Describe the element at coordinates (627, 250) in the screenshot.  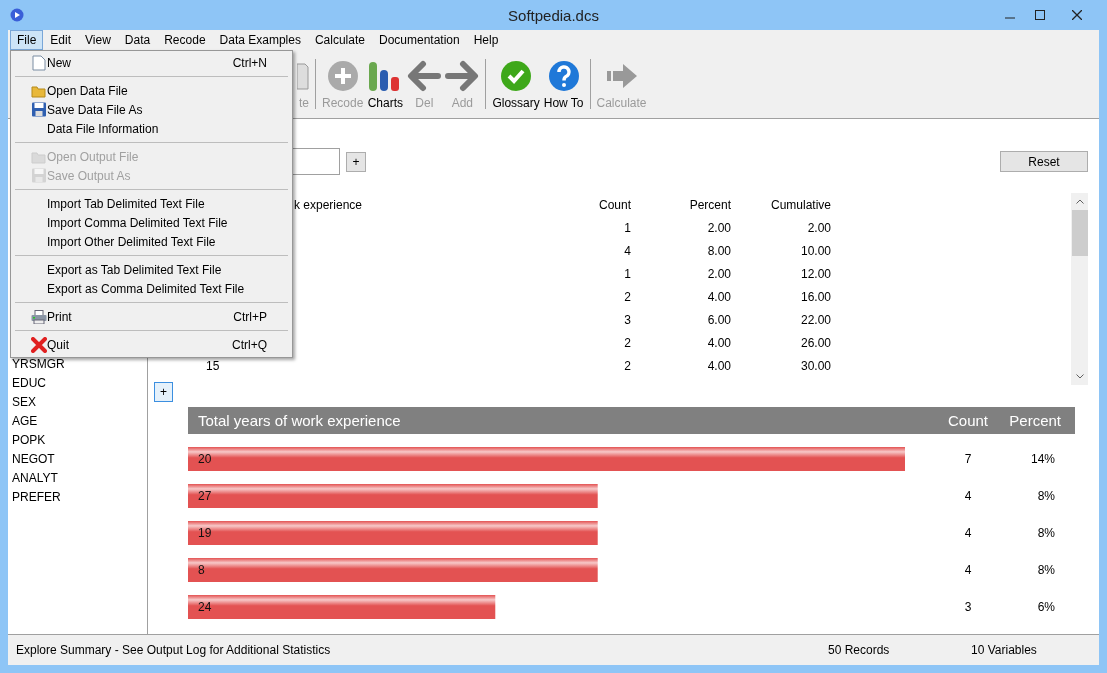
I see `table-cell-text: 4` at that location.